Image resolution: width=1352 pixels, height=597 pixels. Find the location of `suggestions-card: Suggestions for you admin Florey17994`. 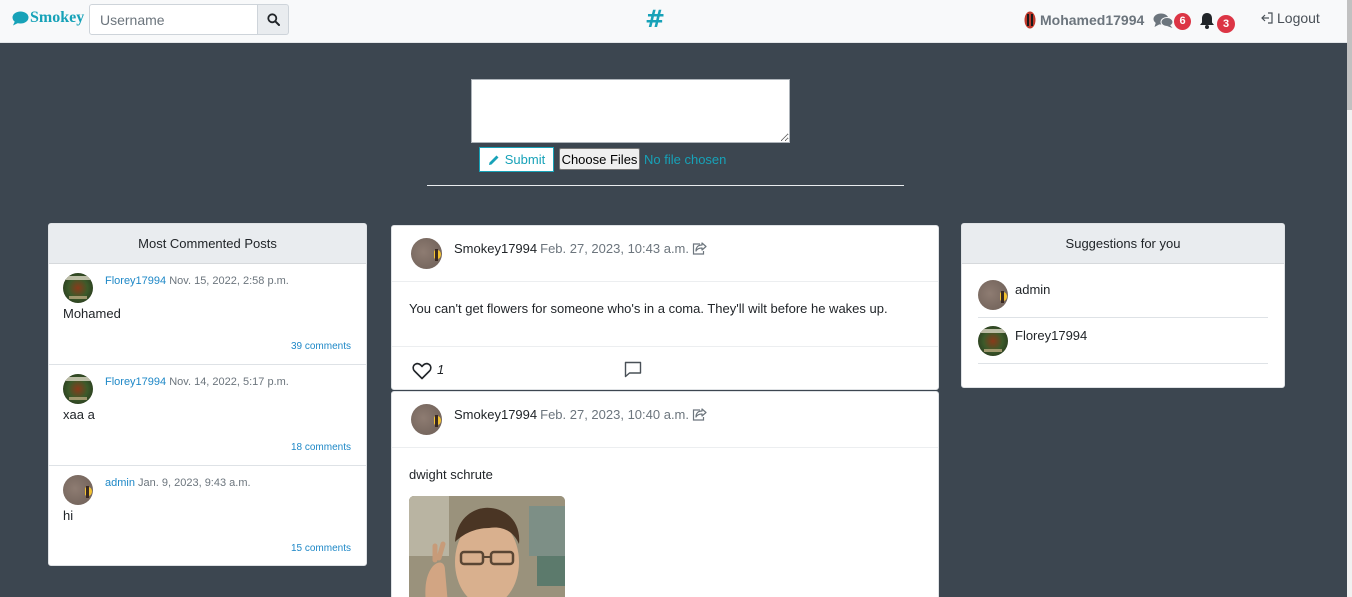

suggestions-card: Suggestions for you admin Florey17994 is located at coordinates (1123, 305).